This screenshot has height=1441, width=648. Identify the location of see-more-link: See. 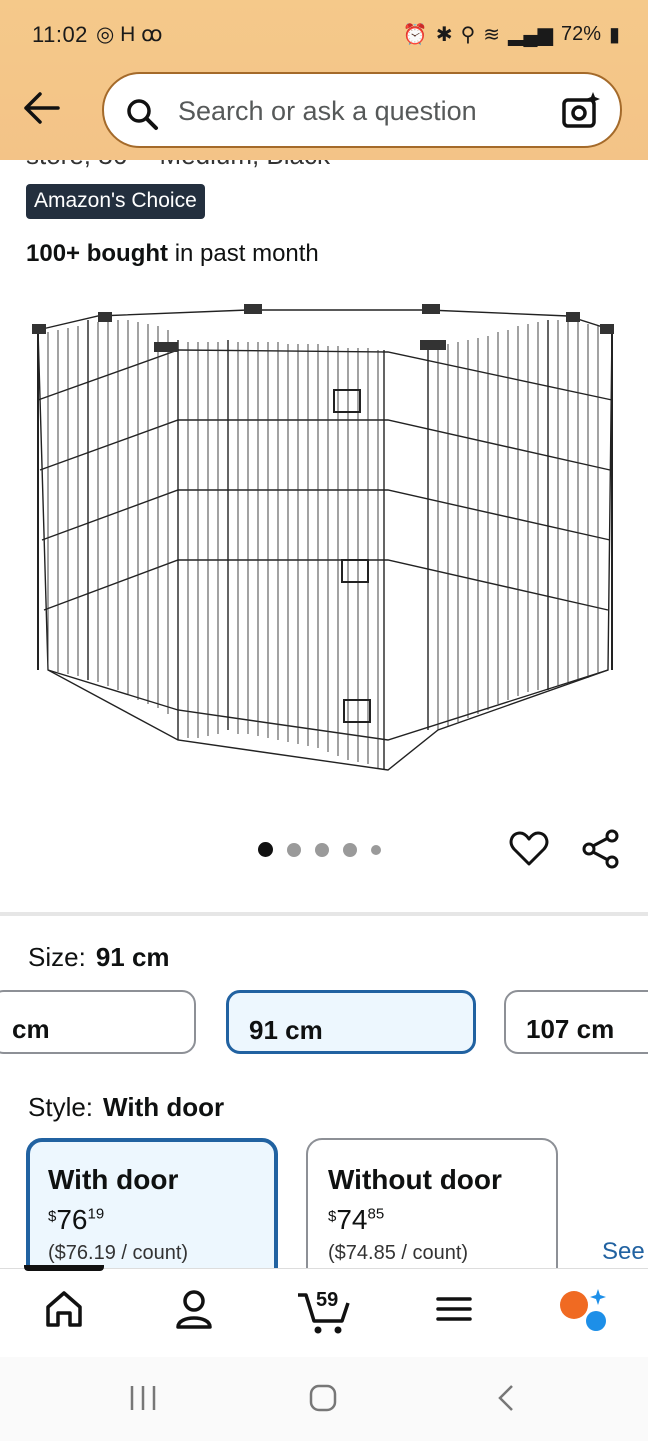
(623, 1252).